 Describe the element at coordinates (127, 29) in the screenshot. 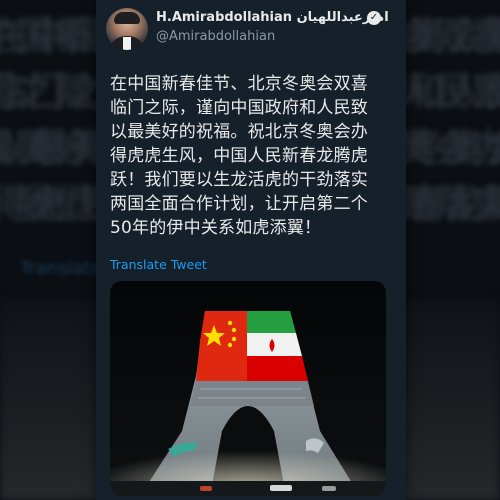

I see `avatar` at that location.